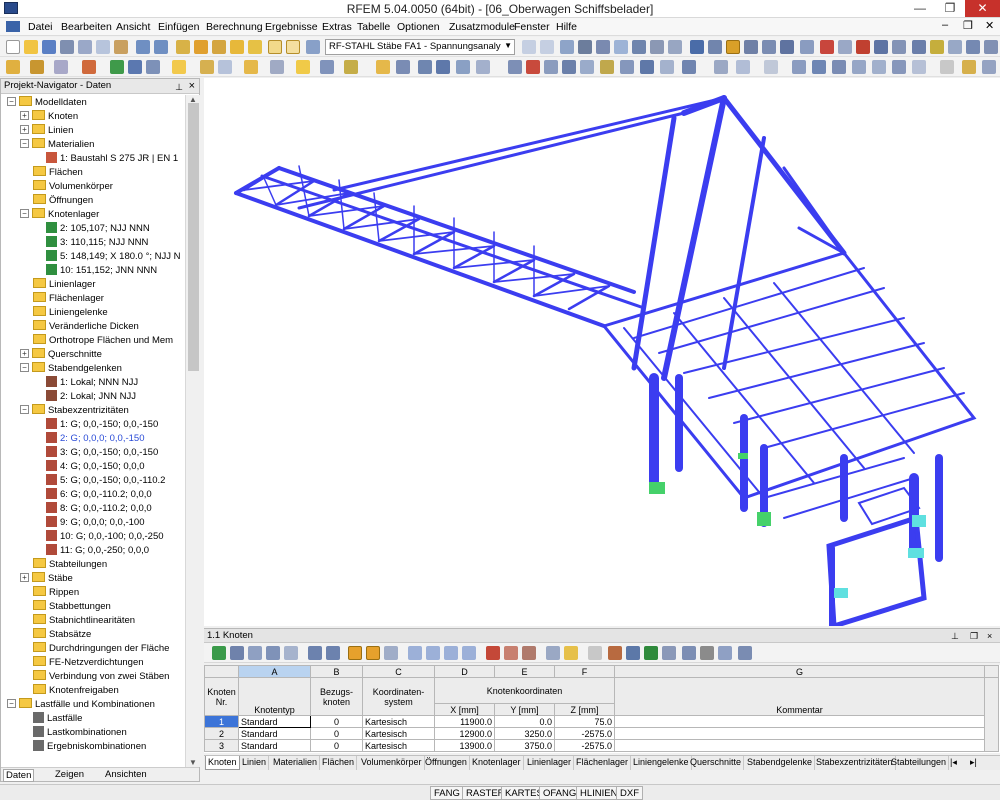 The image size is (1000, 800). Describe the element at coordinates (937, 47) in the screenshot. I see `measure-icon` at that location.